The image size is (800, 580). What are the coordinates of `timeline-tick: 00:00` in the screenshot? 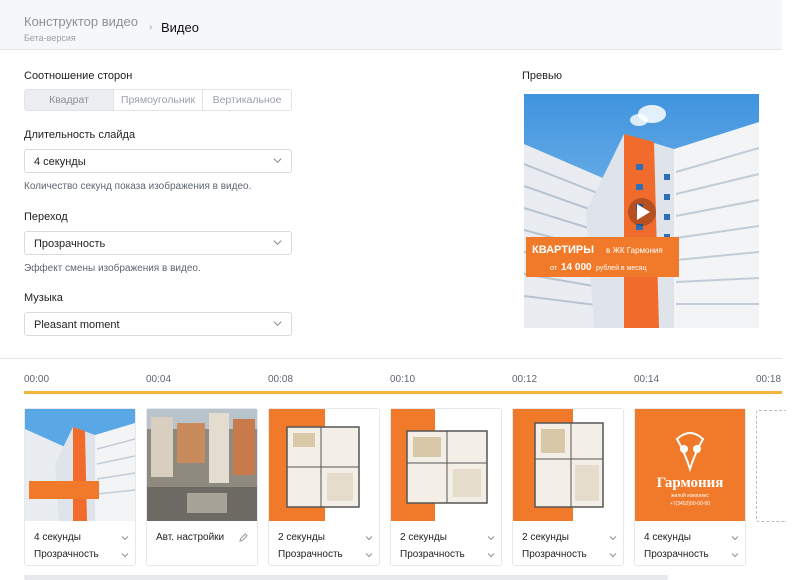 It's located at (37, 379).